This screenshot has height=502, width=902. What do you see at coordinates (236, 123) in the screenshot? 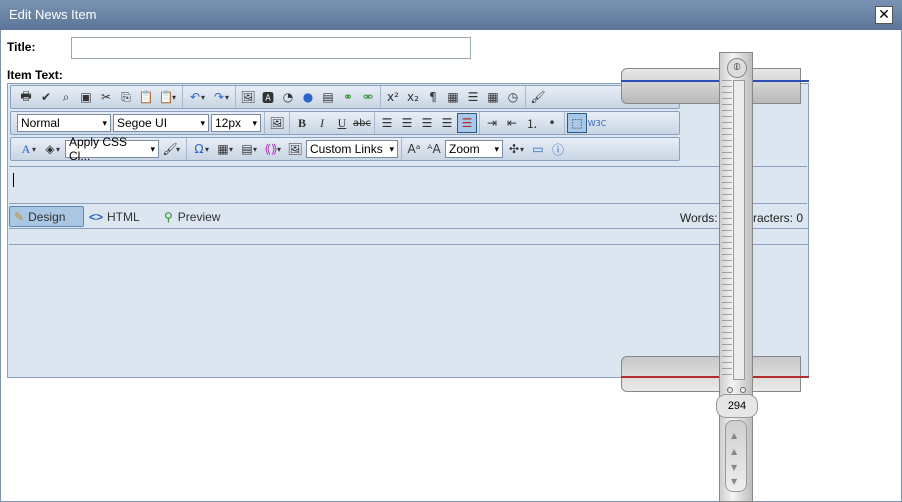
I see `font-size-dropdown: 12px` at bounding box center [236, 123].